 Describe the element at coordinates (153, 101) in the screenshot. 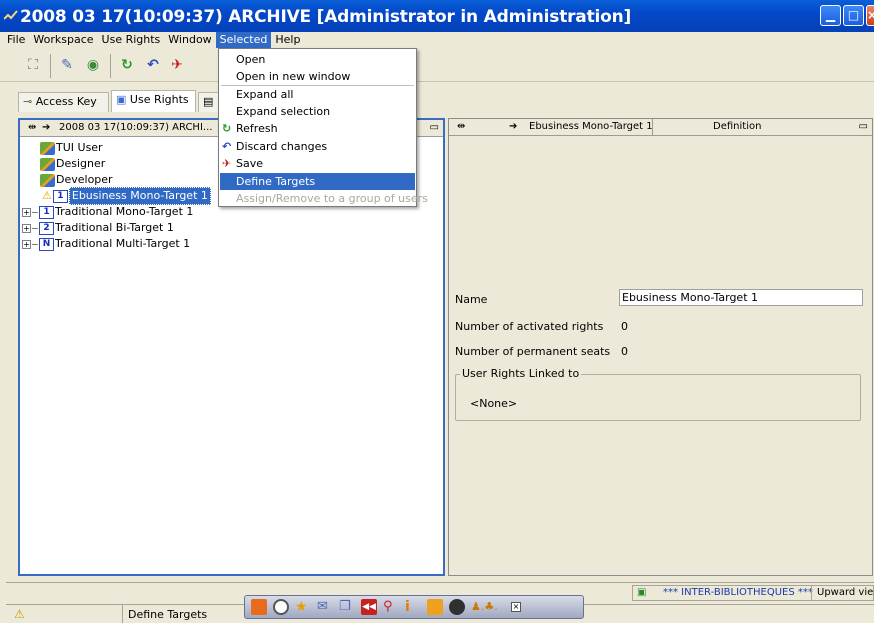

I see `tab-use-rights: ▣ Use Rights` at that location.